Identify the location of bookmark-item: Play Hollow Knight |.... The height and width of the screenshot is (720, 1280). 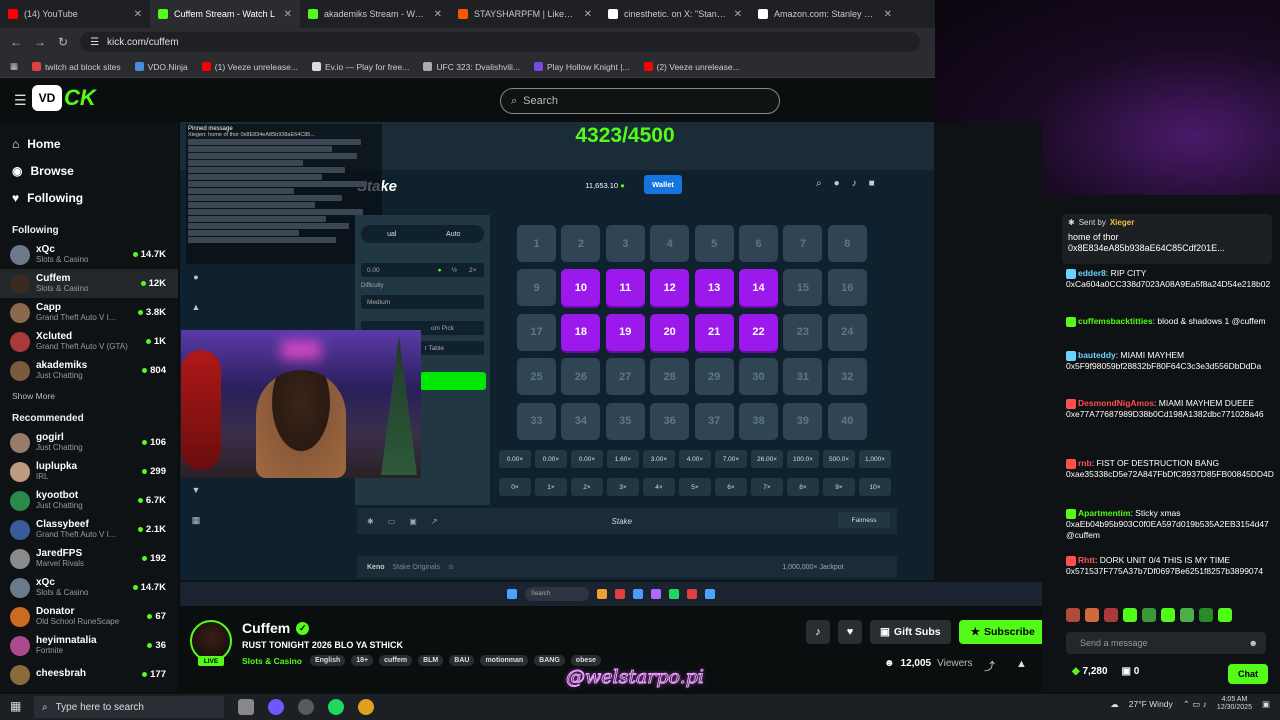
(581, 67).